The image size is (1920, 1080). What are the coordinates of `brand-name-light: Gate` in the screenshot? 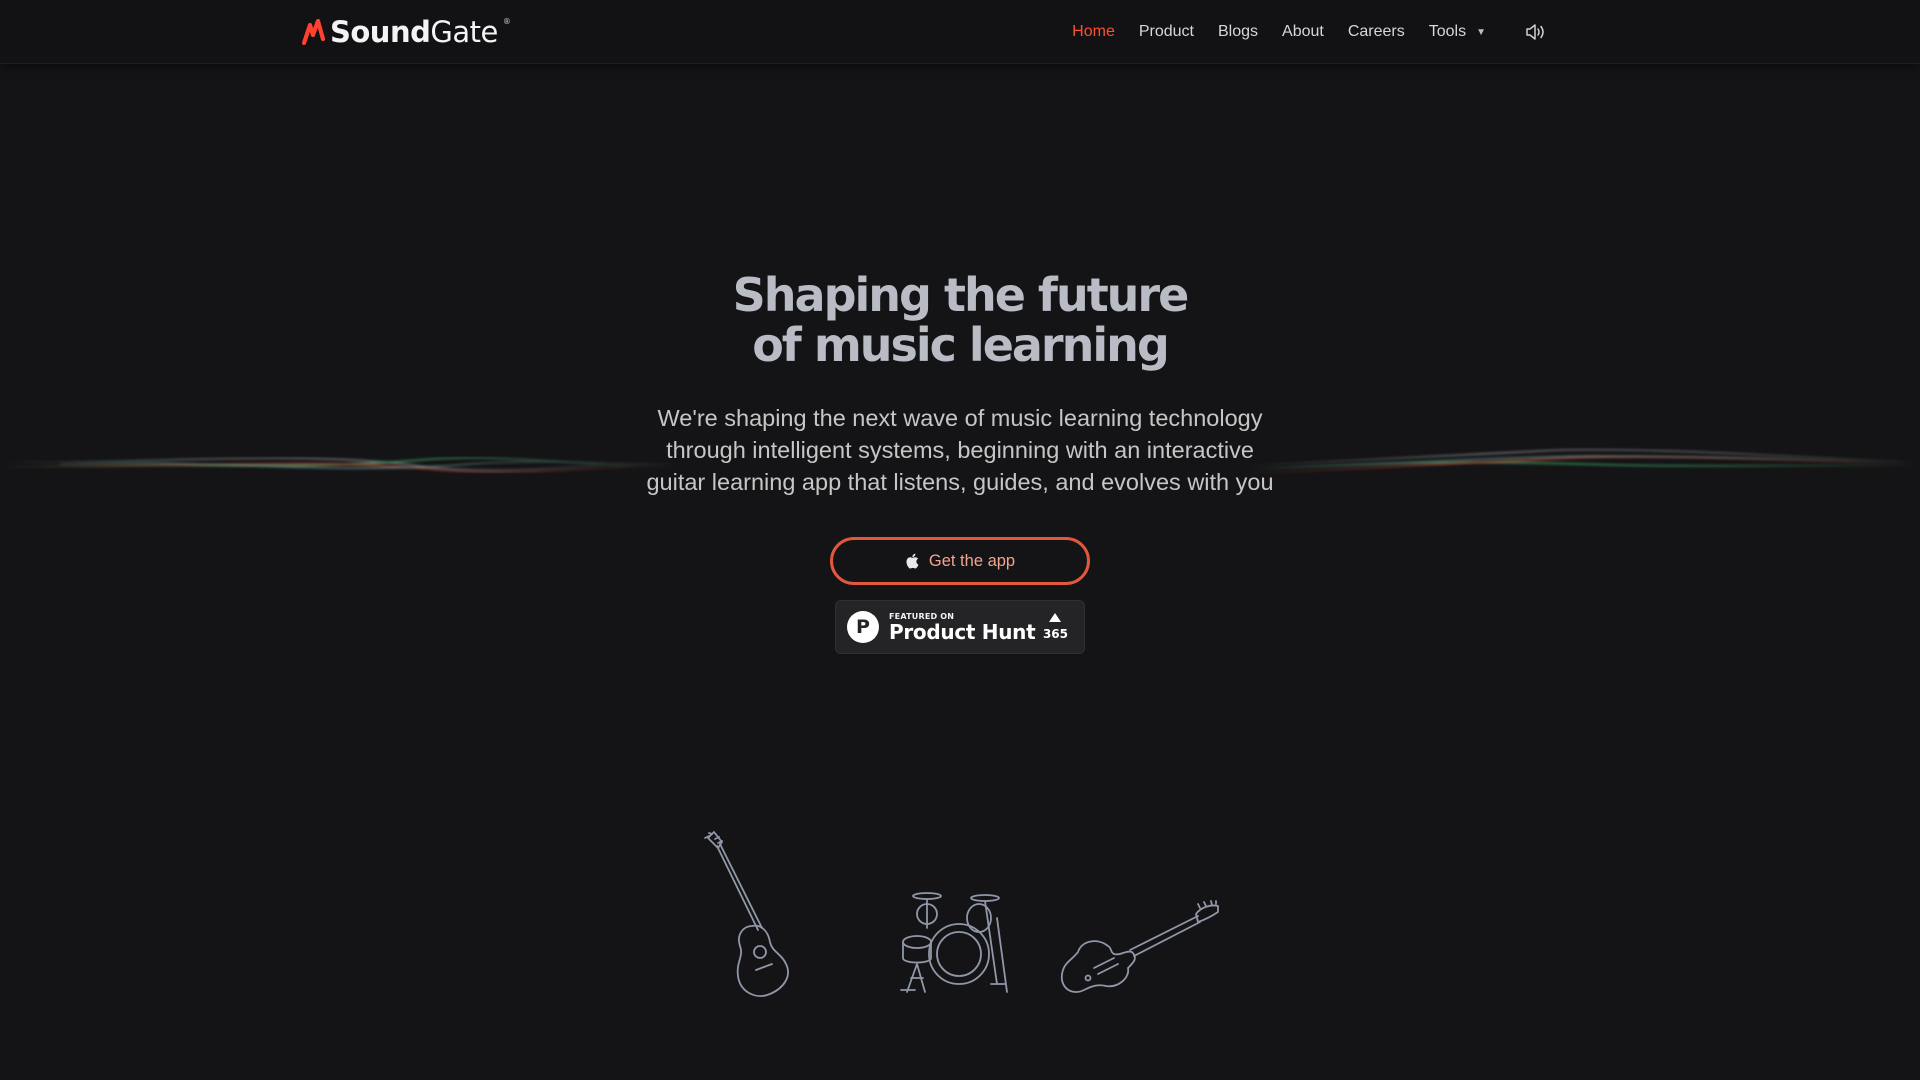 It's located at (464, 32).